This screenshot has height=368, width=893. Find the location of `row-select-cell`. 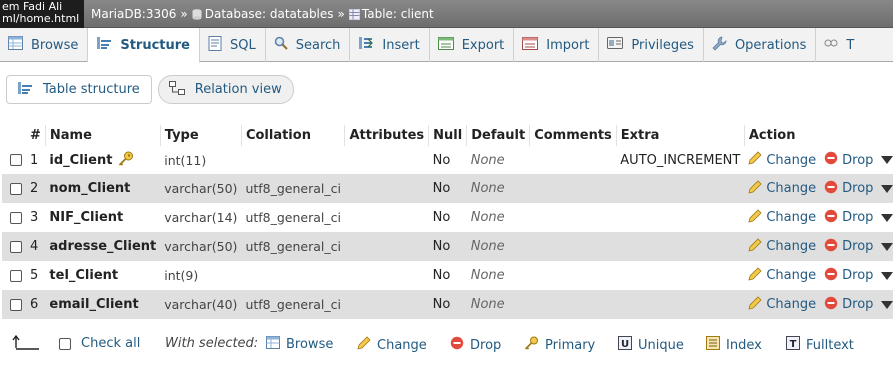

row-select-cell is located at coordinates (14, 160).